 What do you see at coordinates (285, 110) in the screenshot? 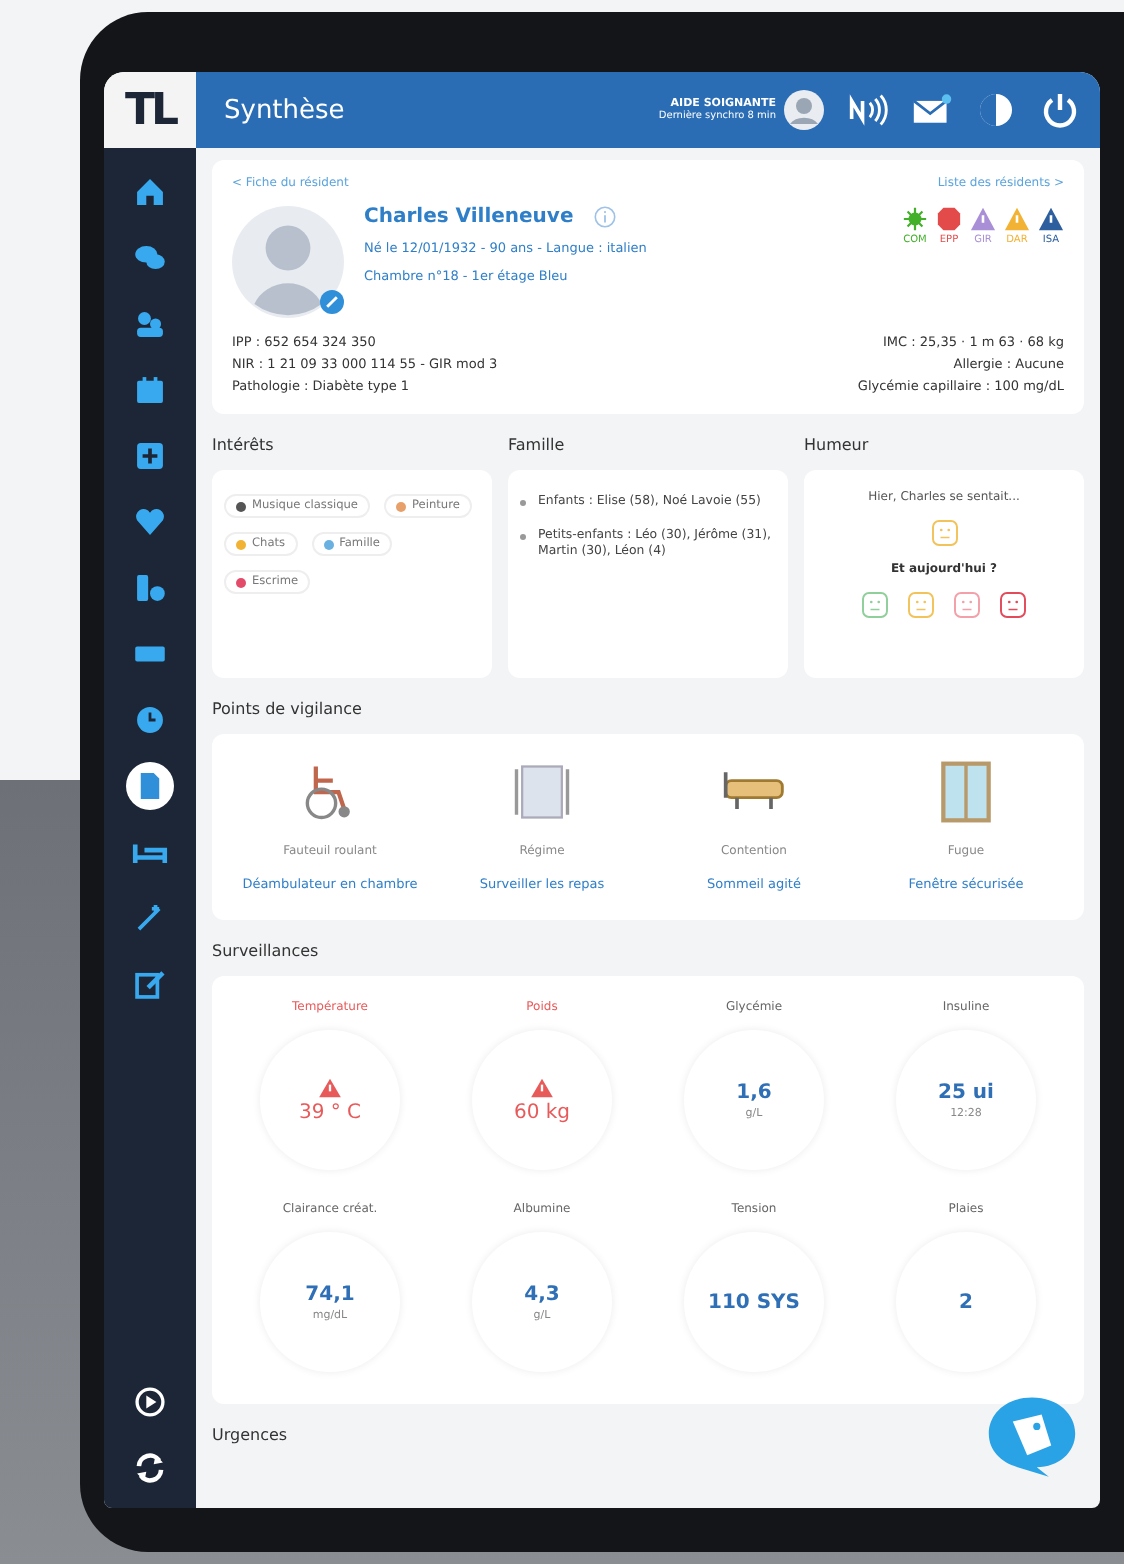
I see `page-title: Synthèse` at bounding box center [285, 110].